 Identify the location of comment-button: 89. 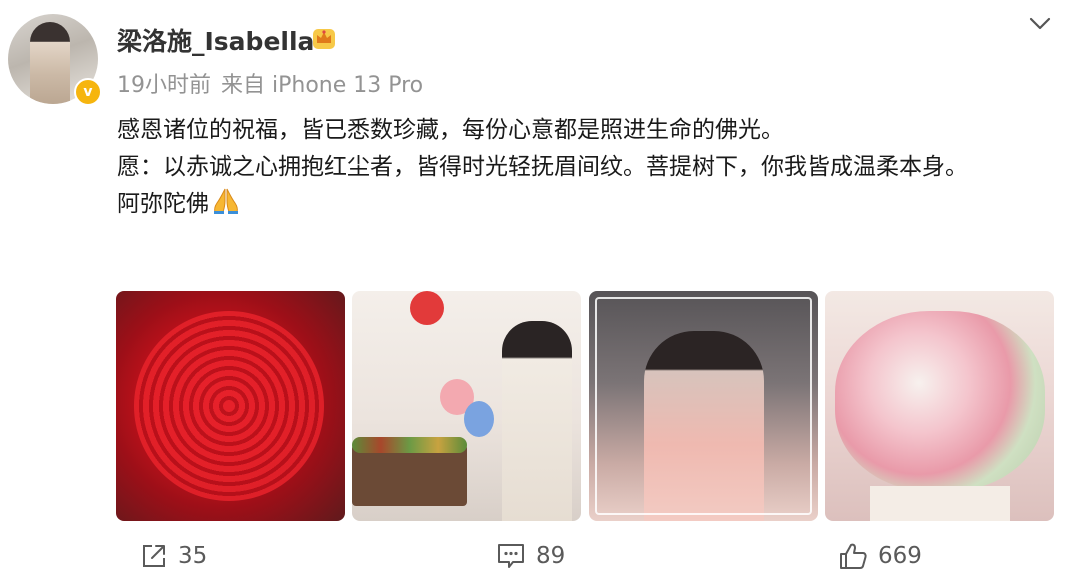
(530, 556).